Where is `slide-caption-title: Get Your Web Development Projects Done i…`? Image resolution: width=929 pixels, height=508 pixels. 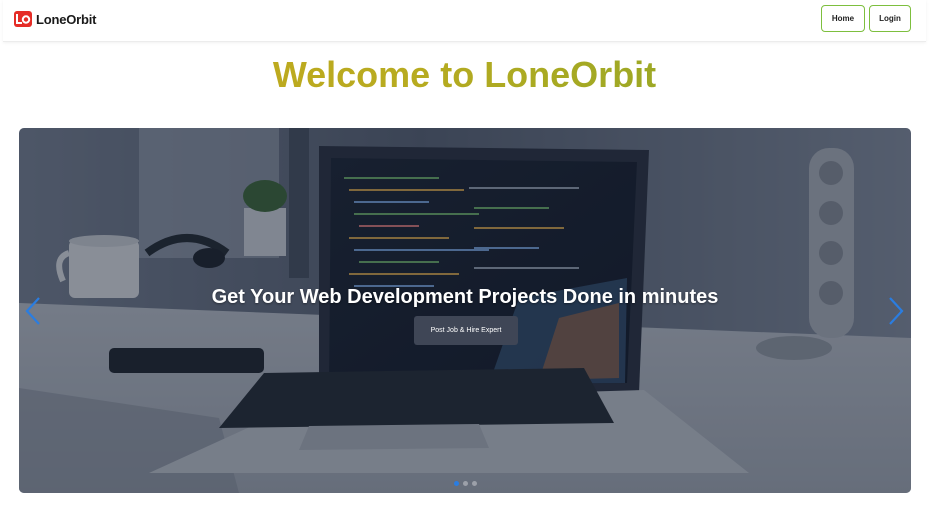 slide-caption-title: Get Your Web Development Projects Done i… is located at coordinates (465, 297).